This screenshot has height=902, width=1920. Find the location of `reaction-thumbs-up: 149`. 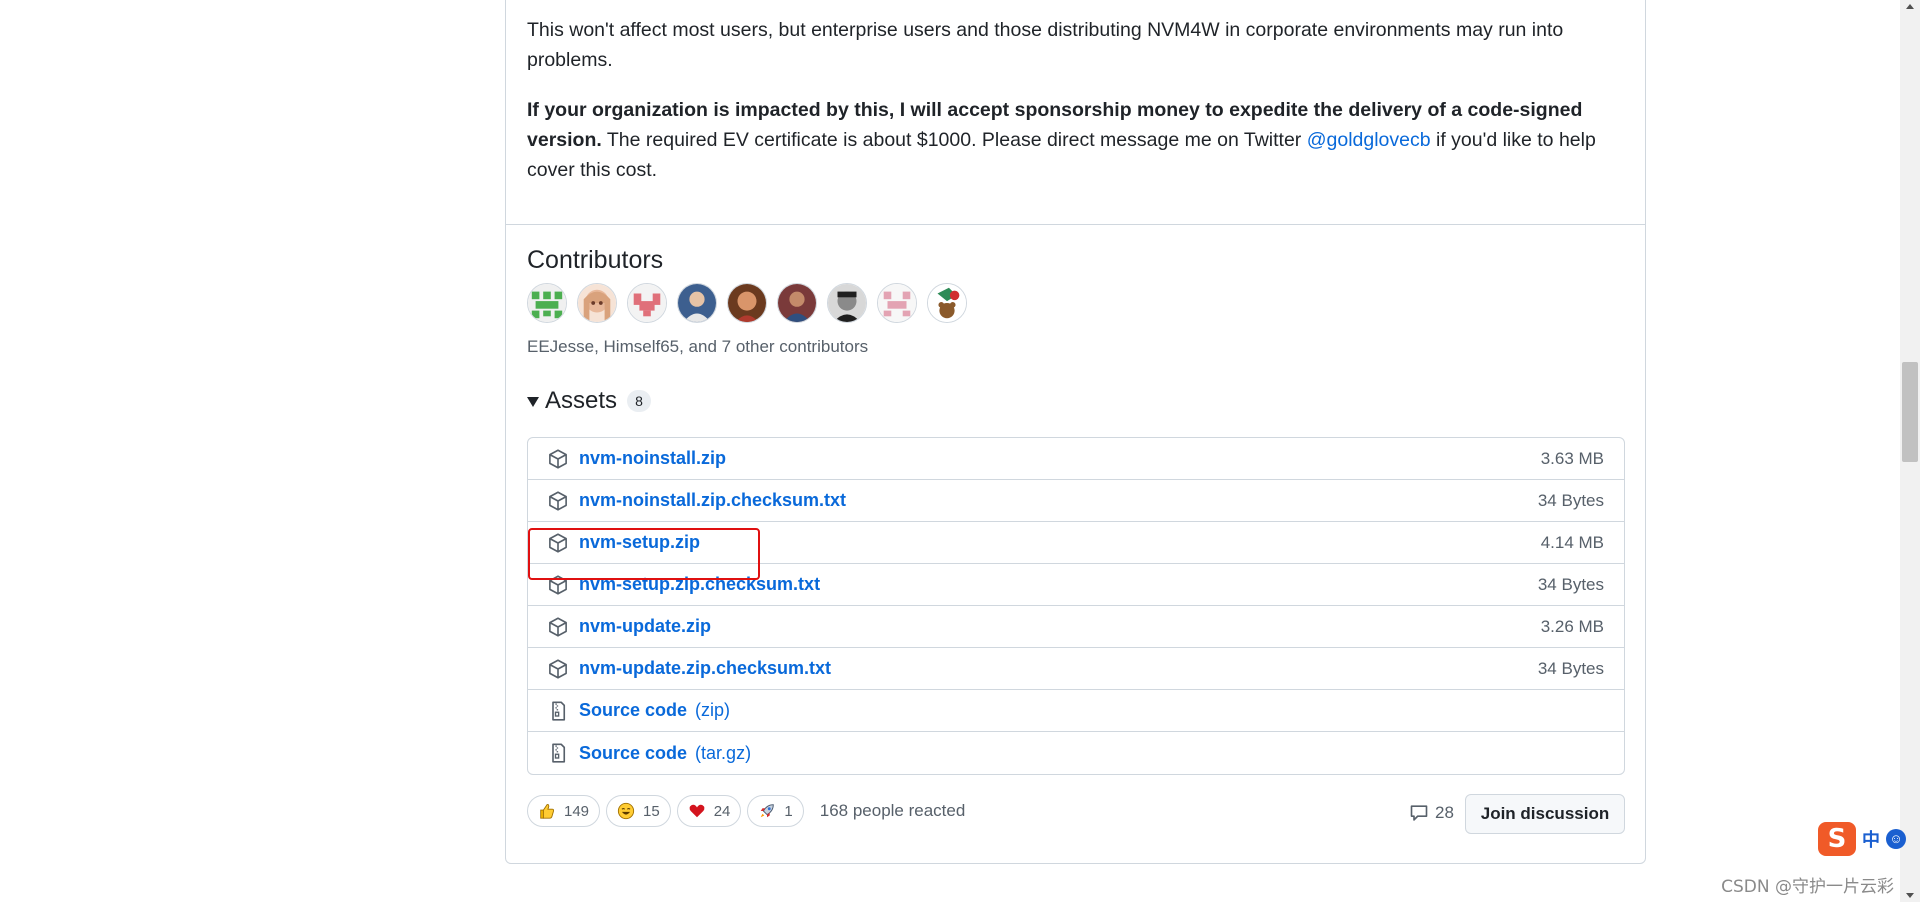

reaction-thumbs-up: 149 is located at coordinates (564, 811).